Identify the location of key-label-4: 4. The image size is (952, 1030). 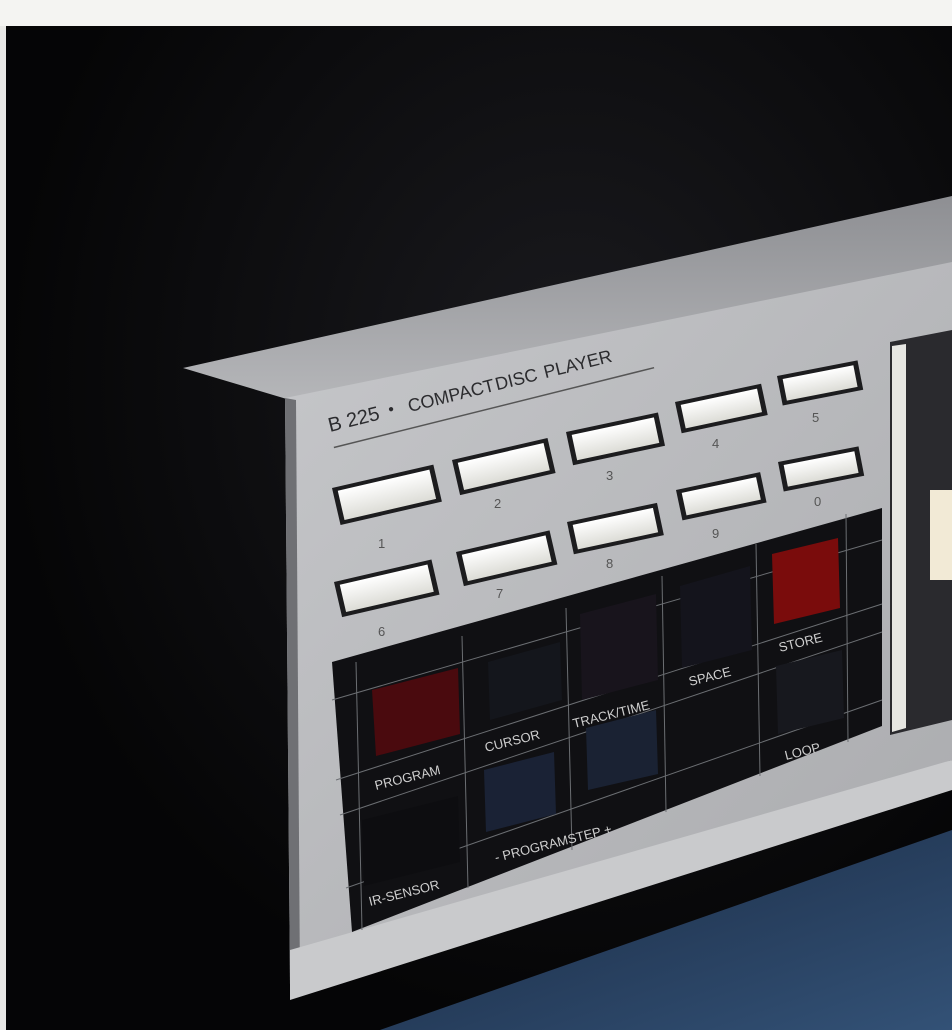
(715, 443).